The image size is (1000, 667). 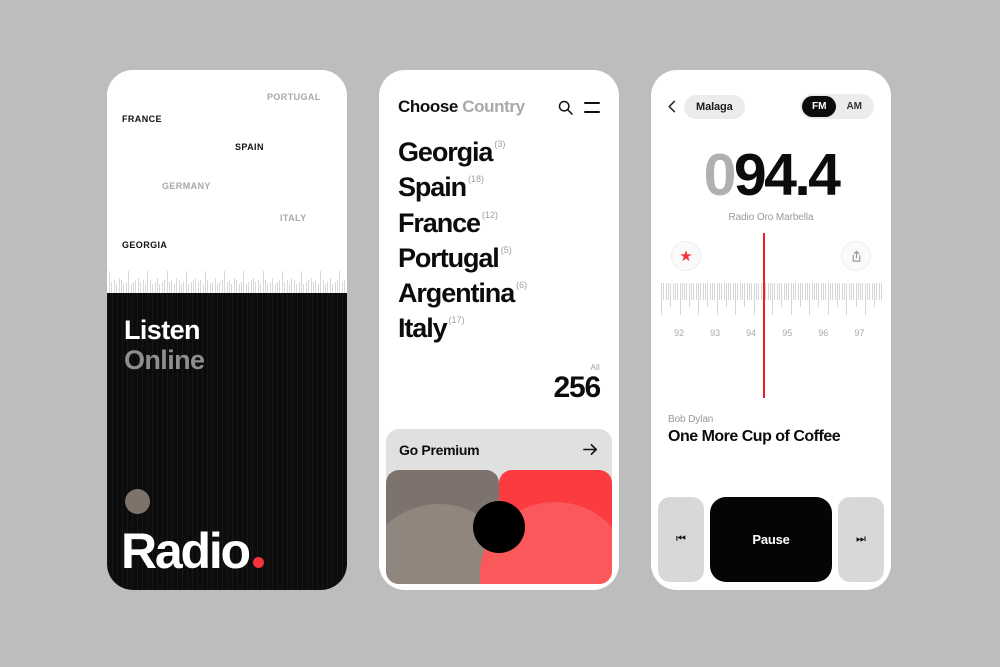 What do you see at coordinates (293, 218) in the screenshot?
I see `map-label-italy: ITALY` at bounding box center [293, 218].